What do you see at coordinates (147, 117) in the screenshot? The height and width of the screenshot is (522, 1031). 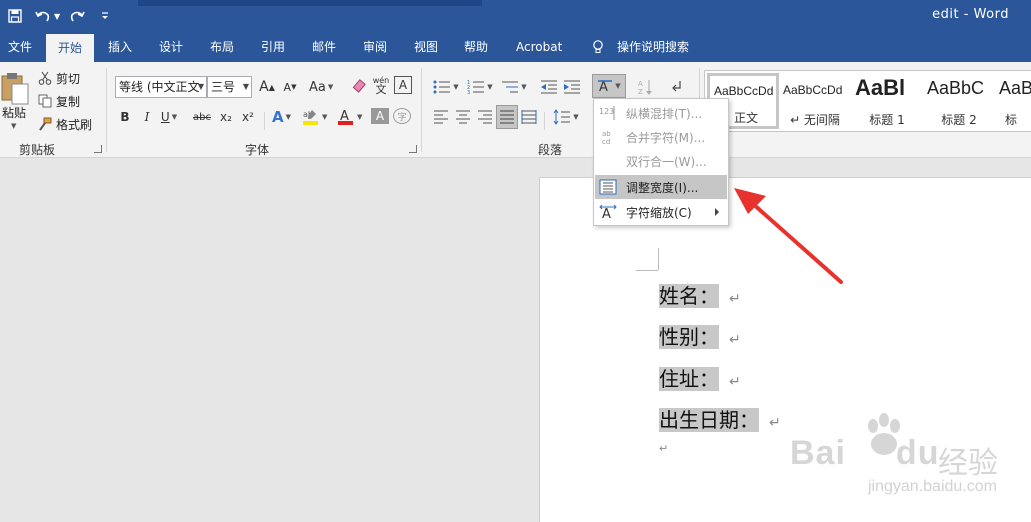 I see `italic-button: I` at bounding box center [147, 117].